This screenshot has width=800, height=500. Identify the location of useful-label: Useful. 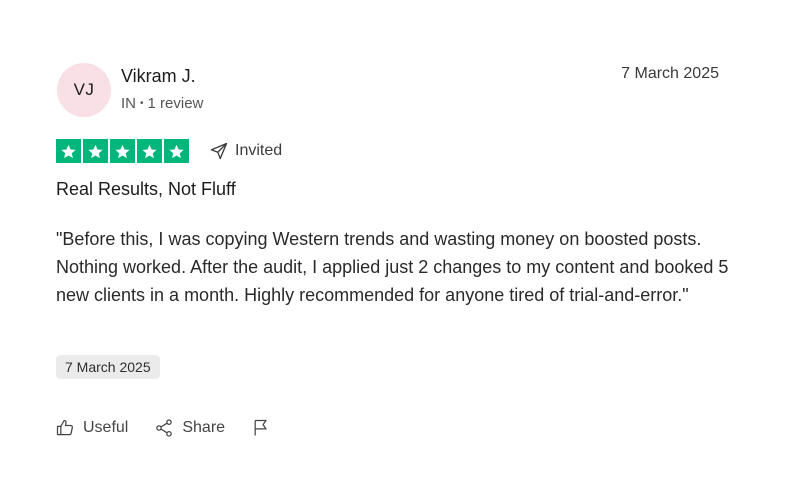
(106, 427).